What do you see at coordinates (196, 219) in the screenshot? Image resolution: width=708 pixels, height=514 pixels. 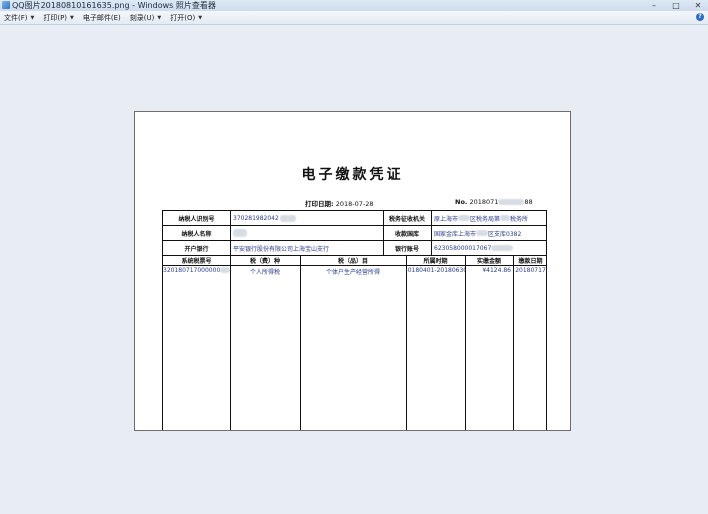 I see `taxpayer-id-label: 纳税人识别号` at bounding box center [196, 219].